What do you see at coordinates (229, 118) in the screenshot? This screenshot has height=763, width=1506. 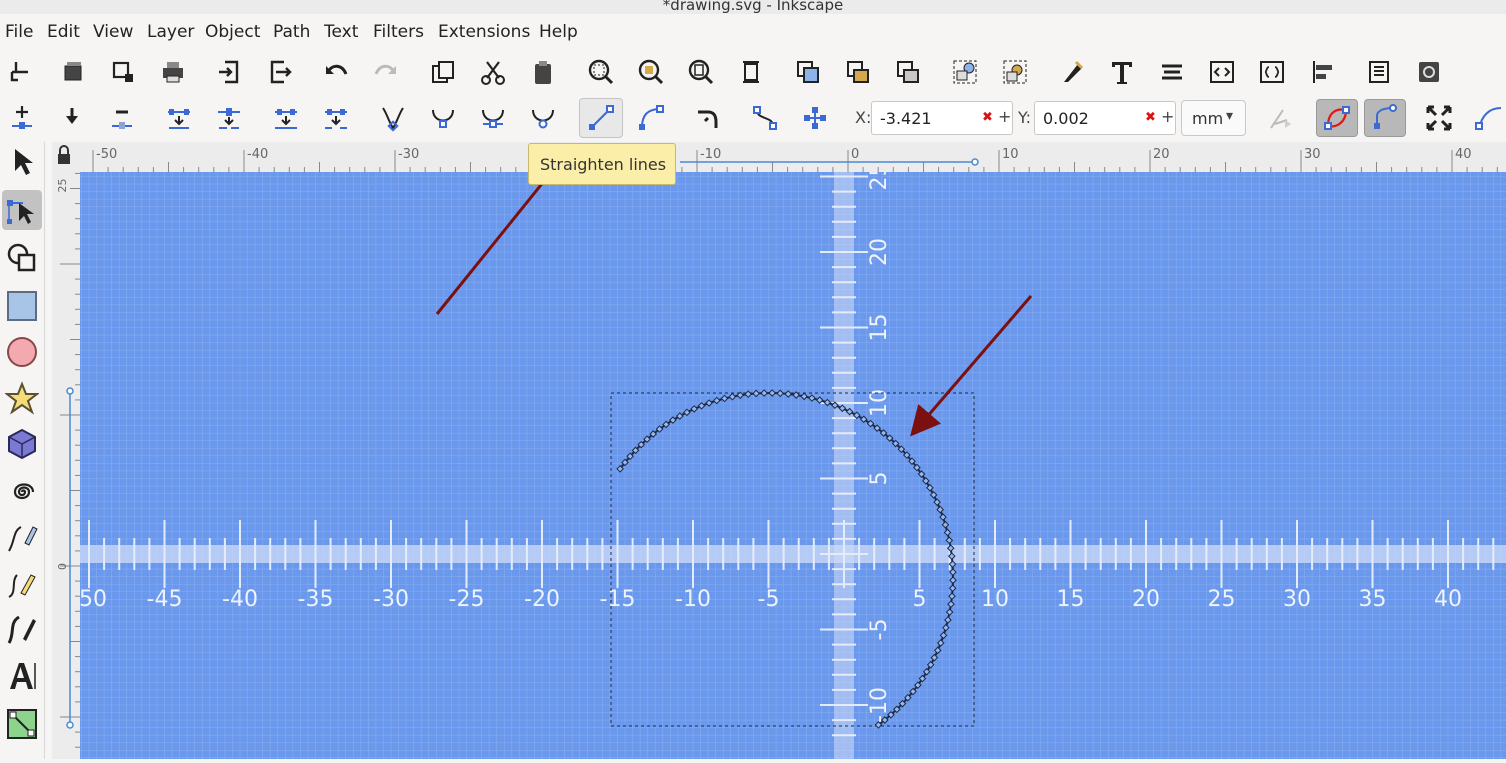 I see `break-path-icon` at bounding box center [229, 118].